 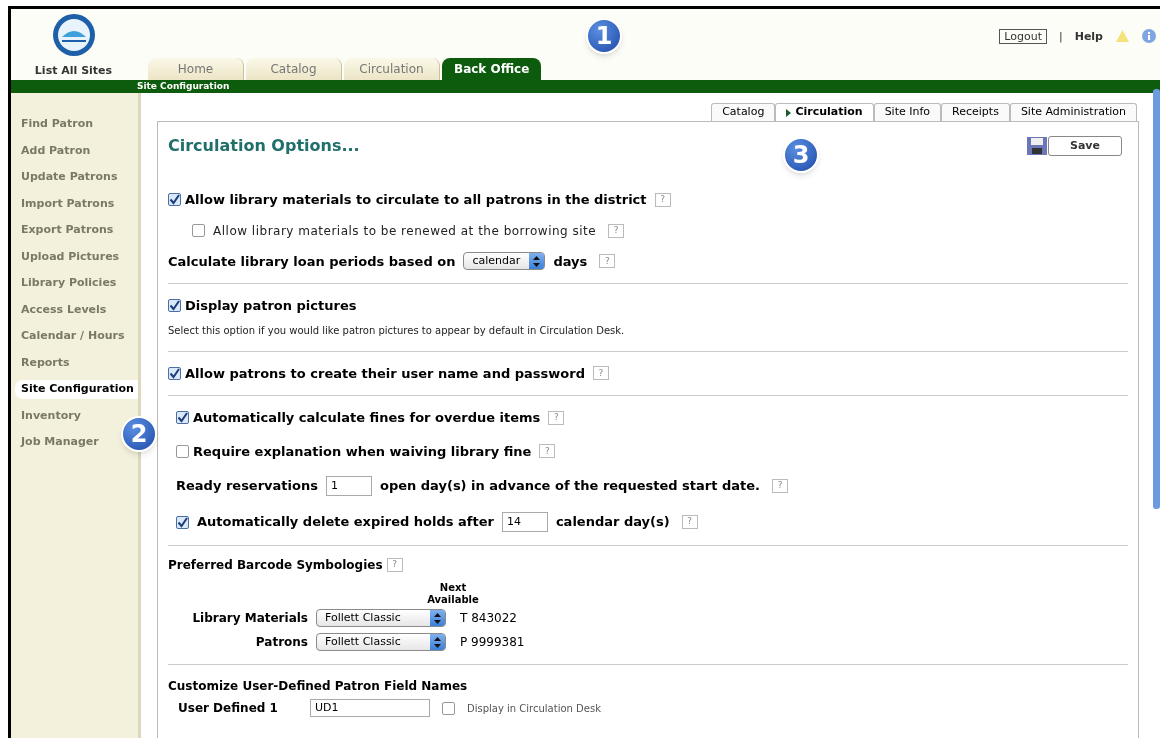 I want to click on site-link: List All Sites, so click(x=73, y=71).